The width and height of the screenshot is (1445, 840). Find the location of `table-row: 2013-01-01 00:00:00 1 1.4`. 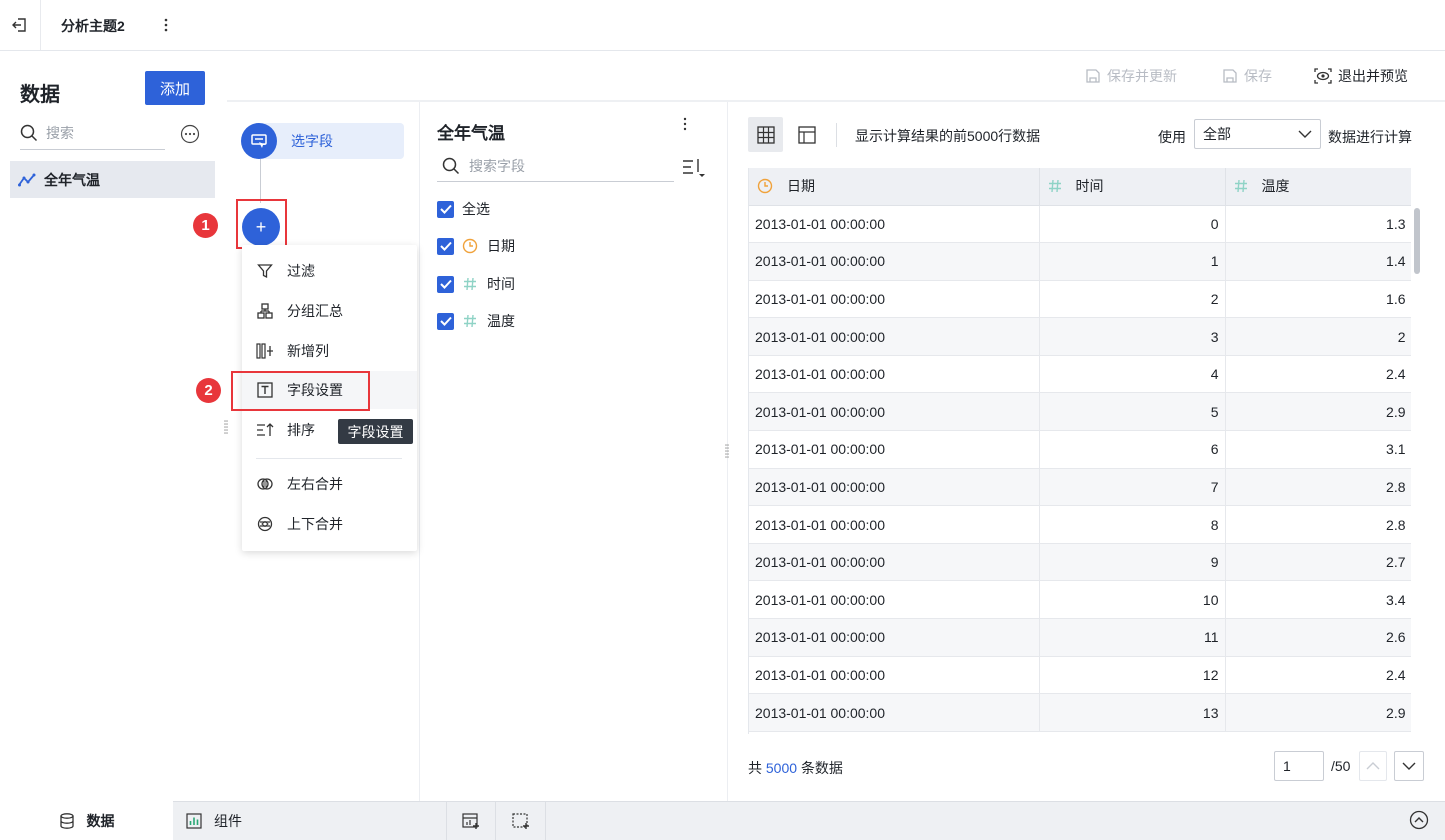

table-row: 2013-01-01 00:00:00 1 1.4 is located at coordinates (1080, 261).